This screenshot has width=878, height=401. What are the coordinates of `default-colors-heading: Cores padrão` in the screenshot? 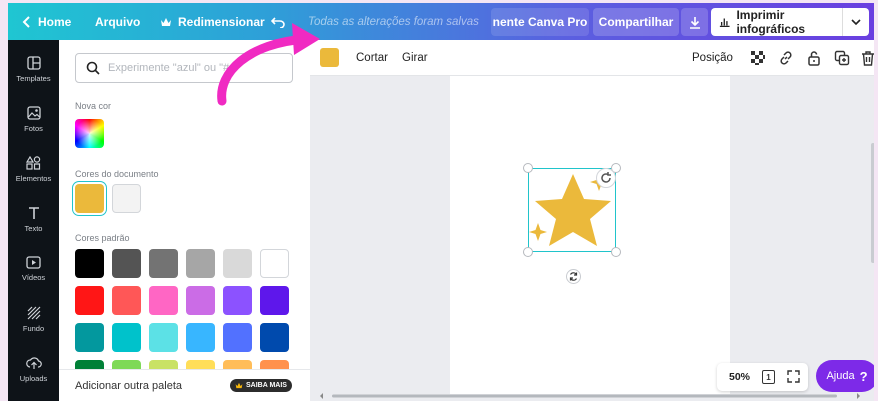 It's located at (102, 238).